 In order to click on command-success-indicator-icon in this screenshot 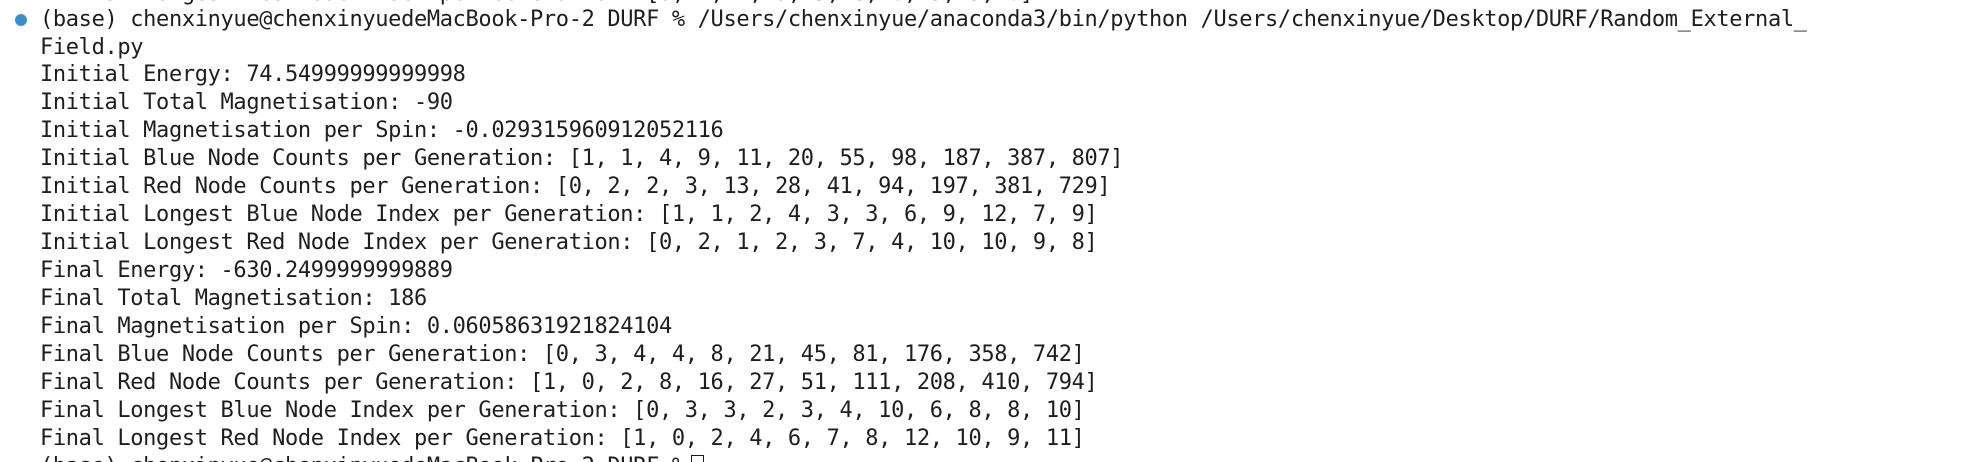, I will do `click(21, 20)`.